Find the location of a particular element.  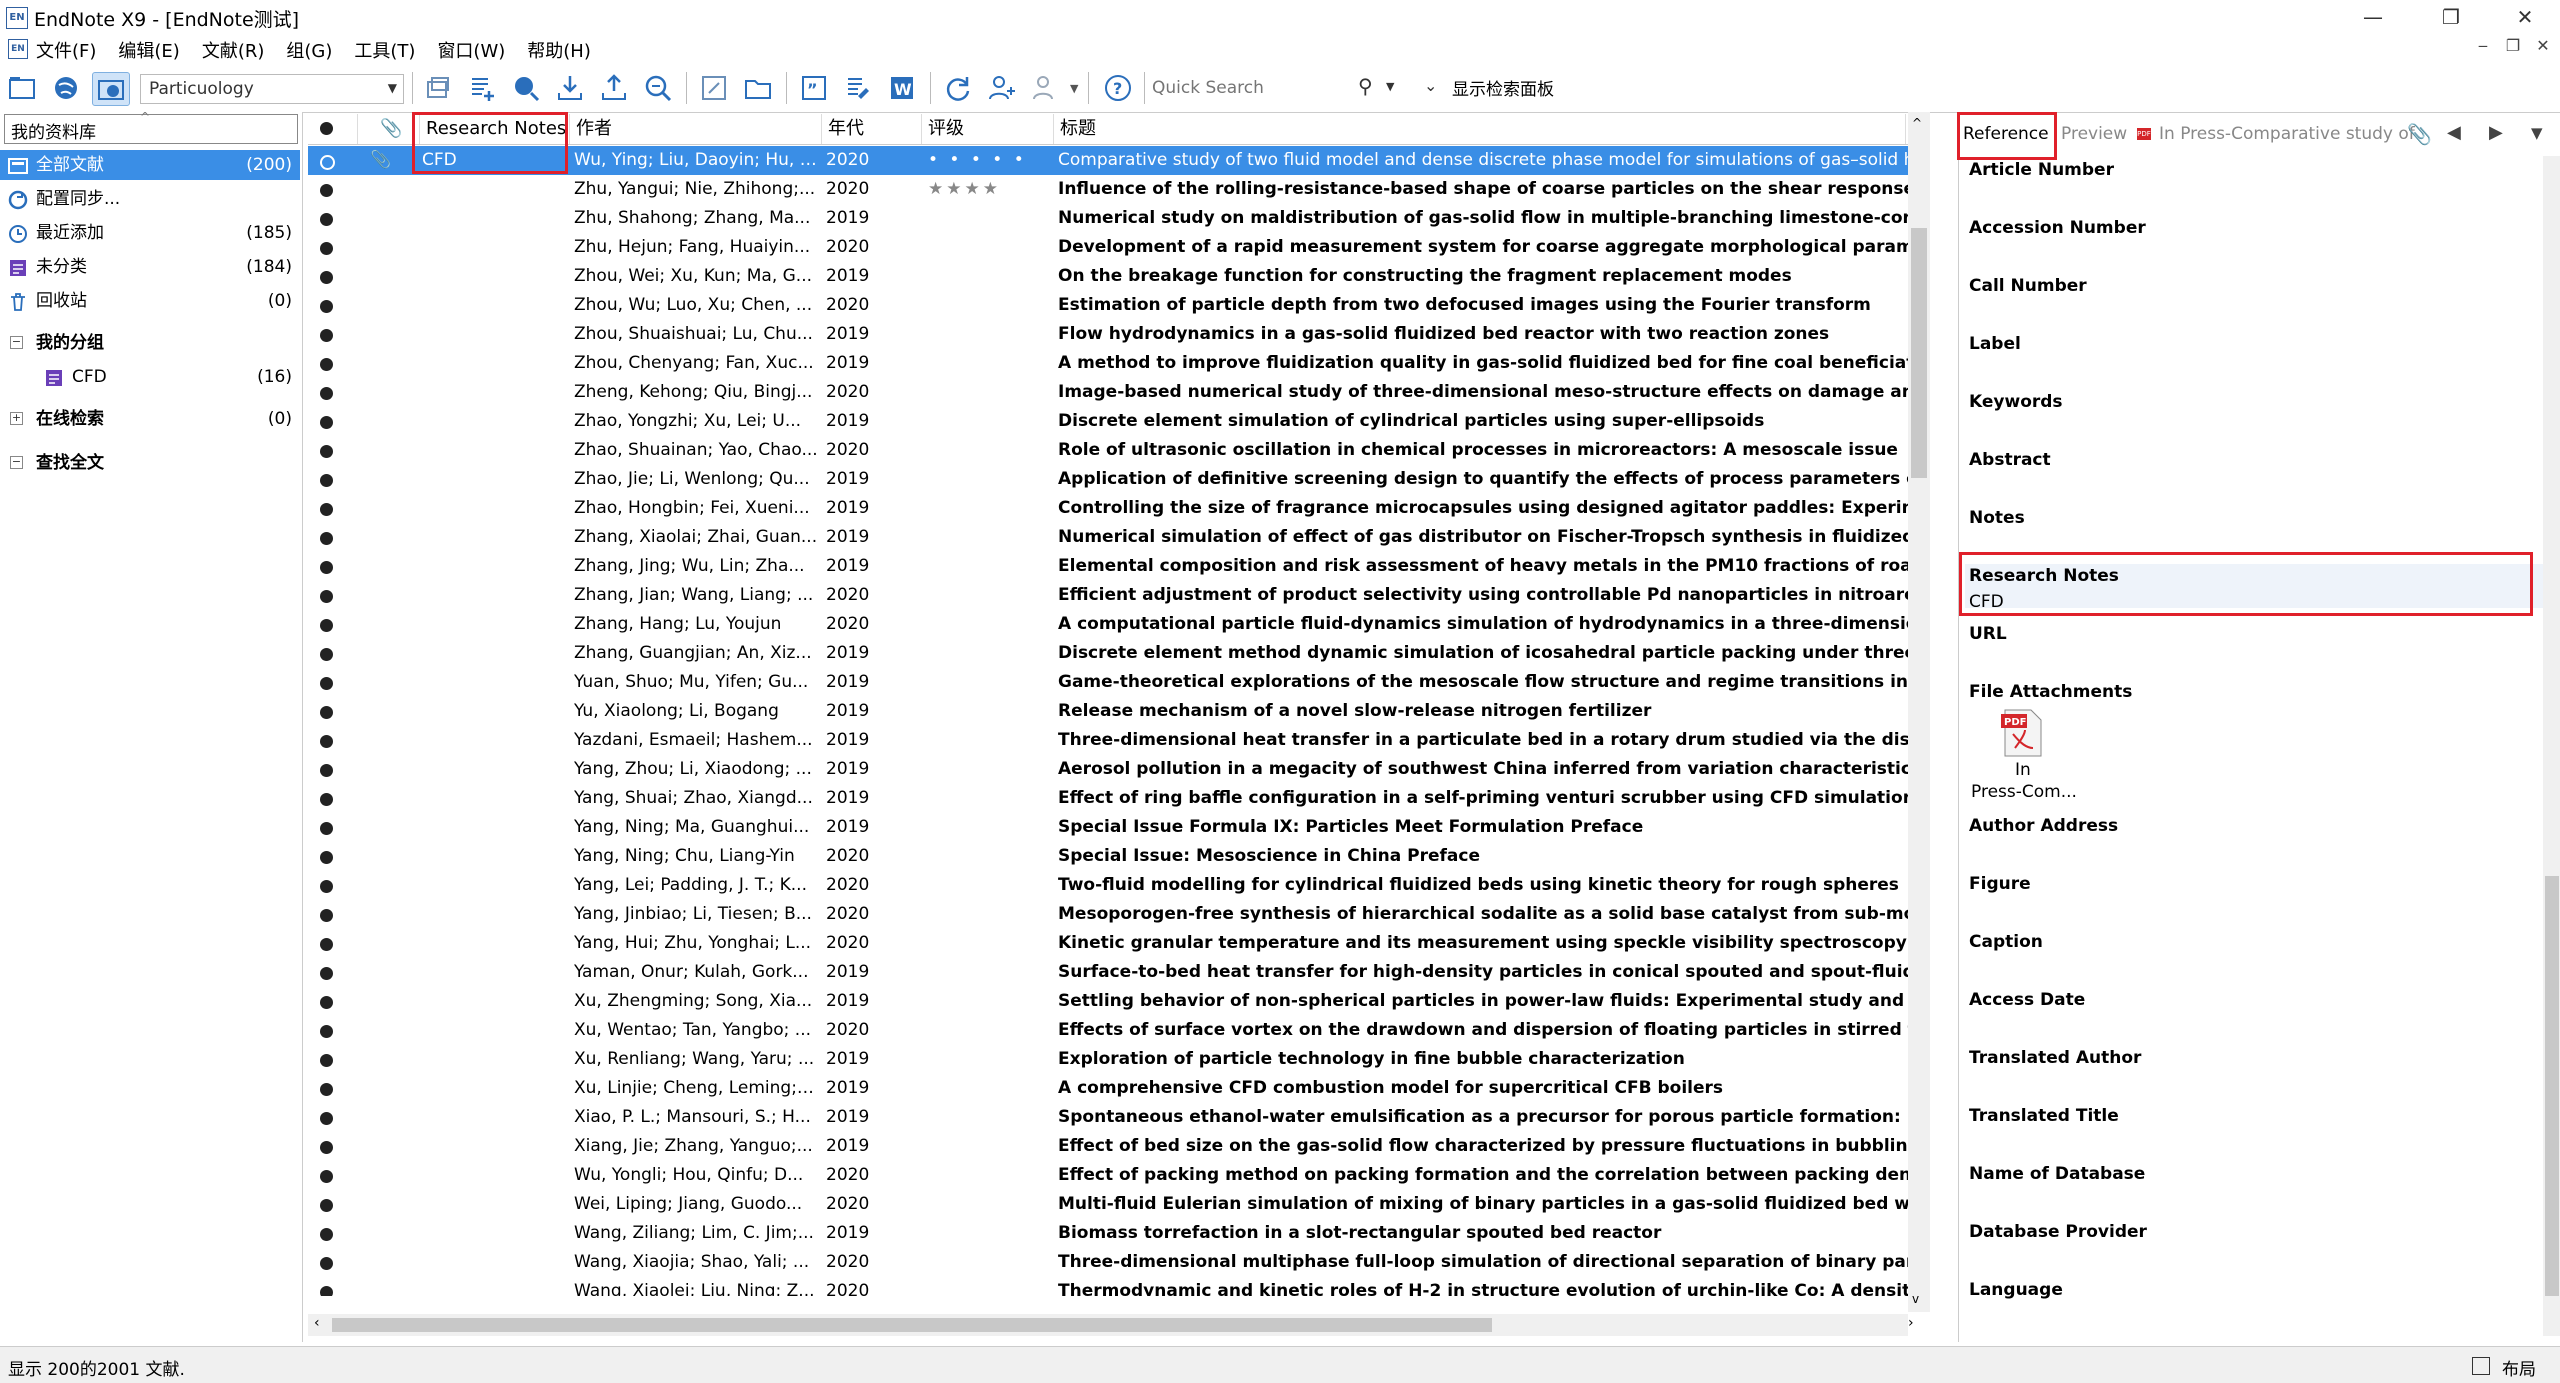

author-column-header: 作者 is located at coordinates (696, 129).